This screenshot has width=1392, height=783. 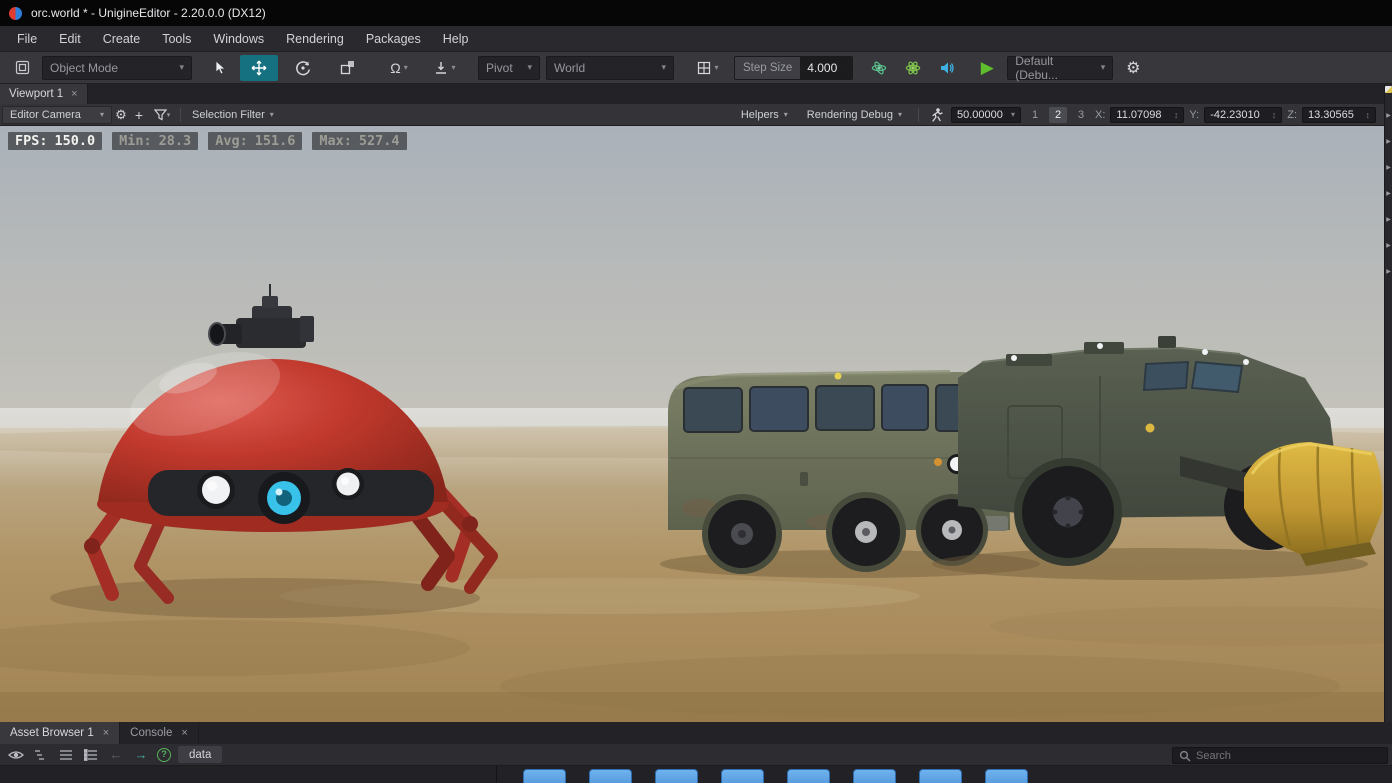 I want to click on menu-create: Create, so click(x=122, y=38).